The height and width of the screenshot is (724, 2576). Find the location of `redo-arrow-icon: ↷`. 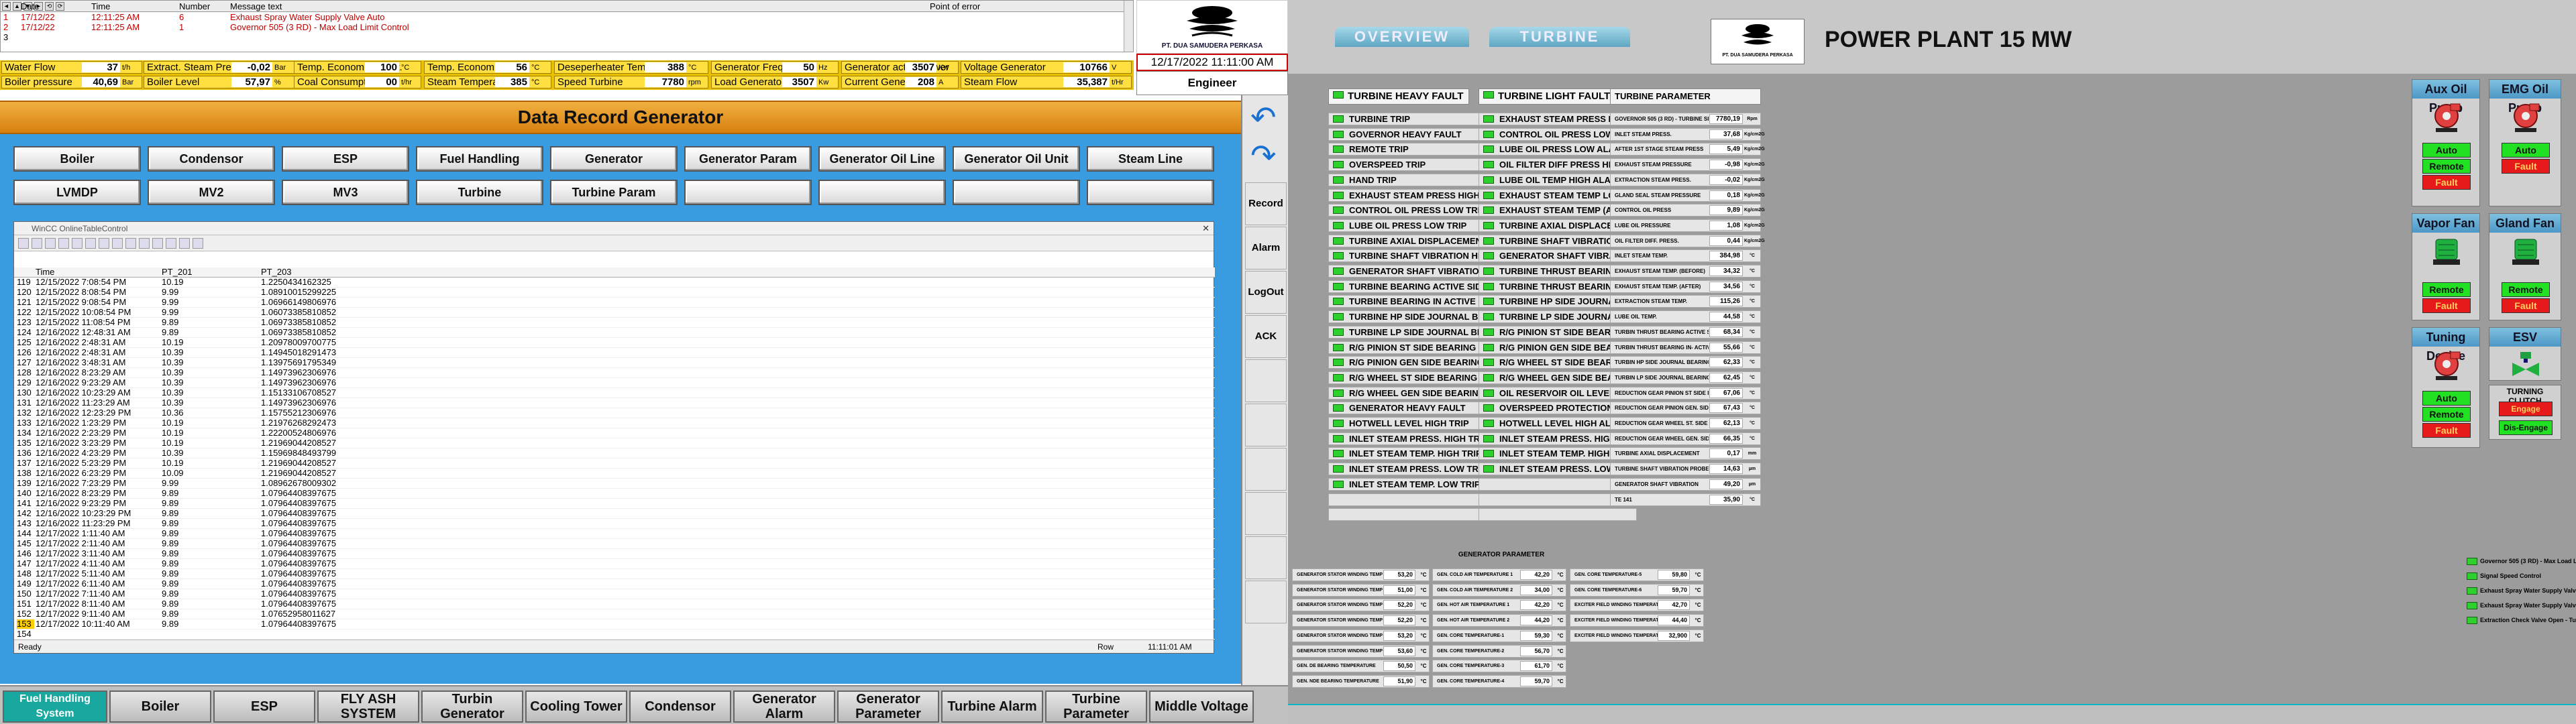

redo-arrow-icon: ↷ is located at coordinates (1263, 155).